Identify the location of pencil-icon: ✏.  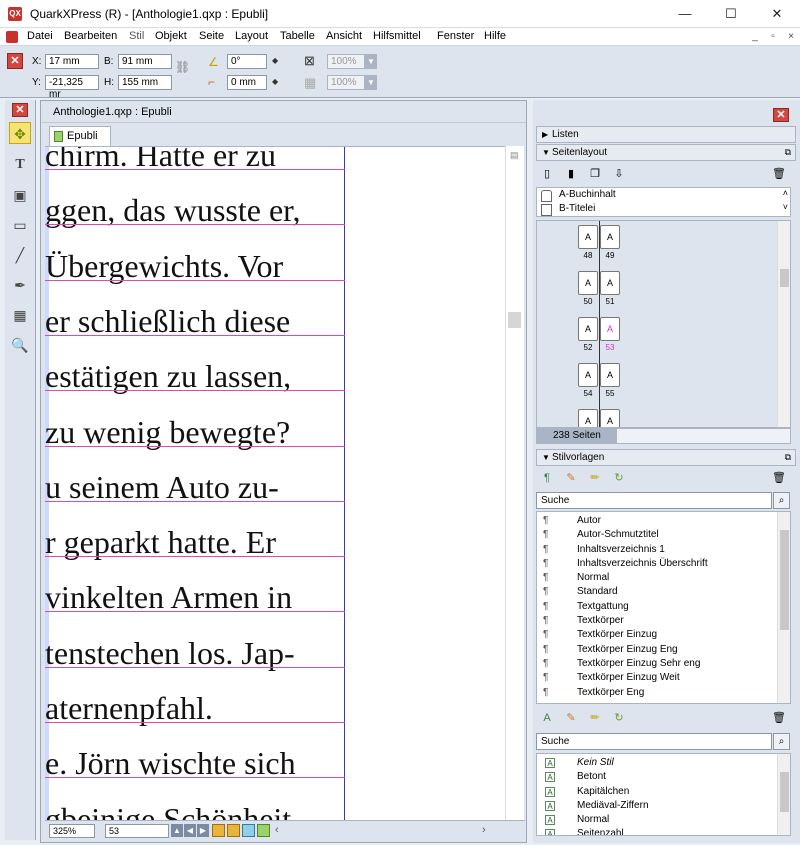
(595, 478).